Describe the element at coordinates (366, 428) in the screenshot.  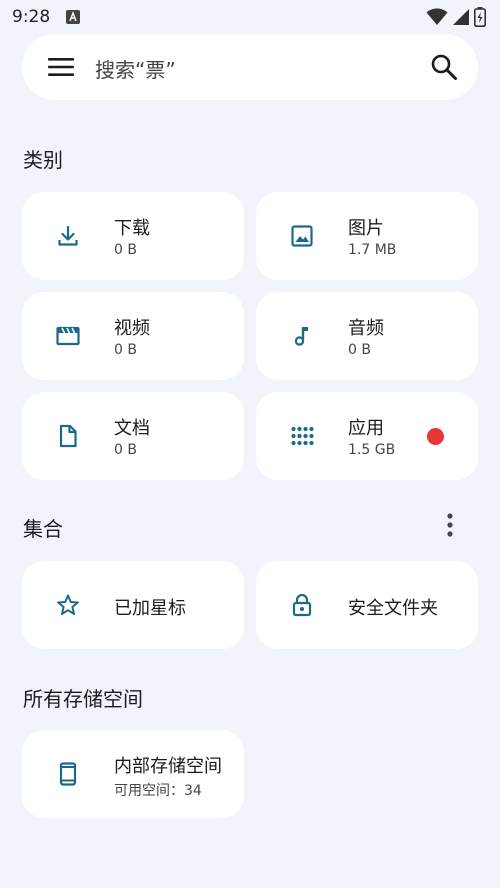
I see `category-title: 应用` at that location.